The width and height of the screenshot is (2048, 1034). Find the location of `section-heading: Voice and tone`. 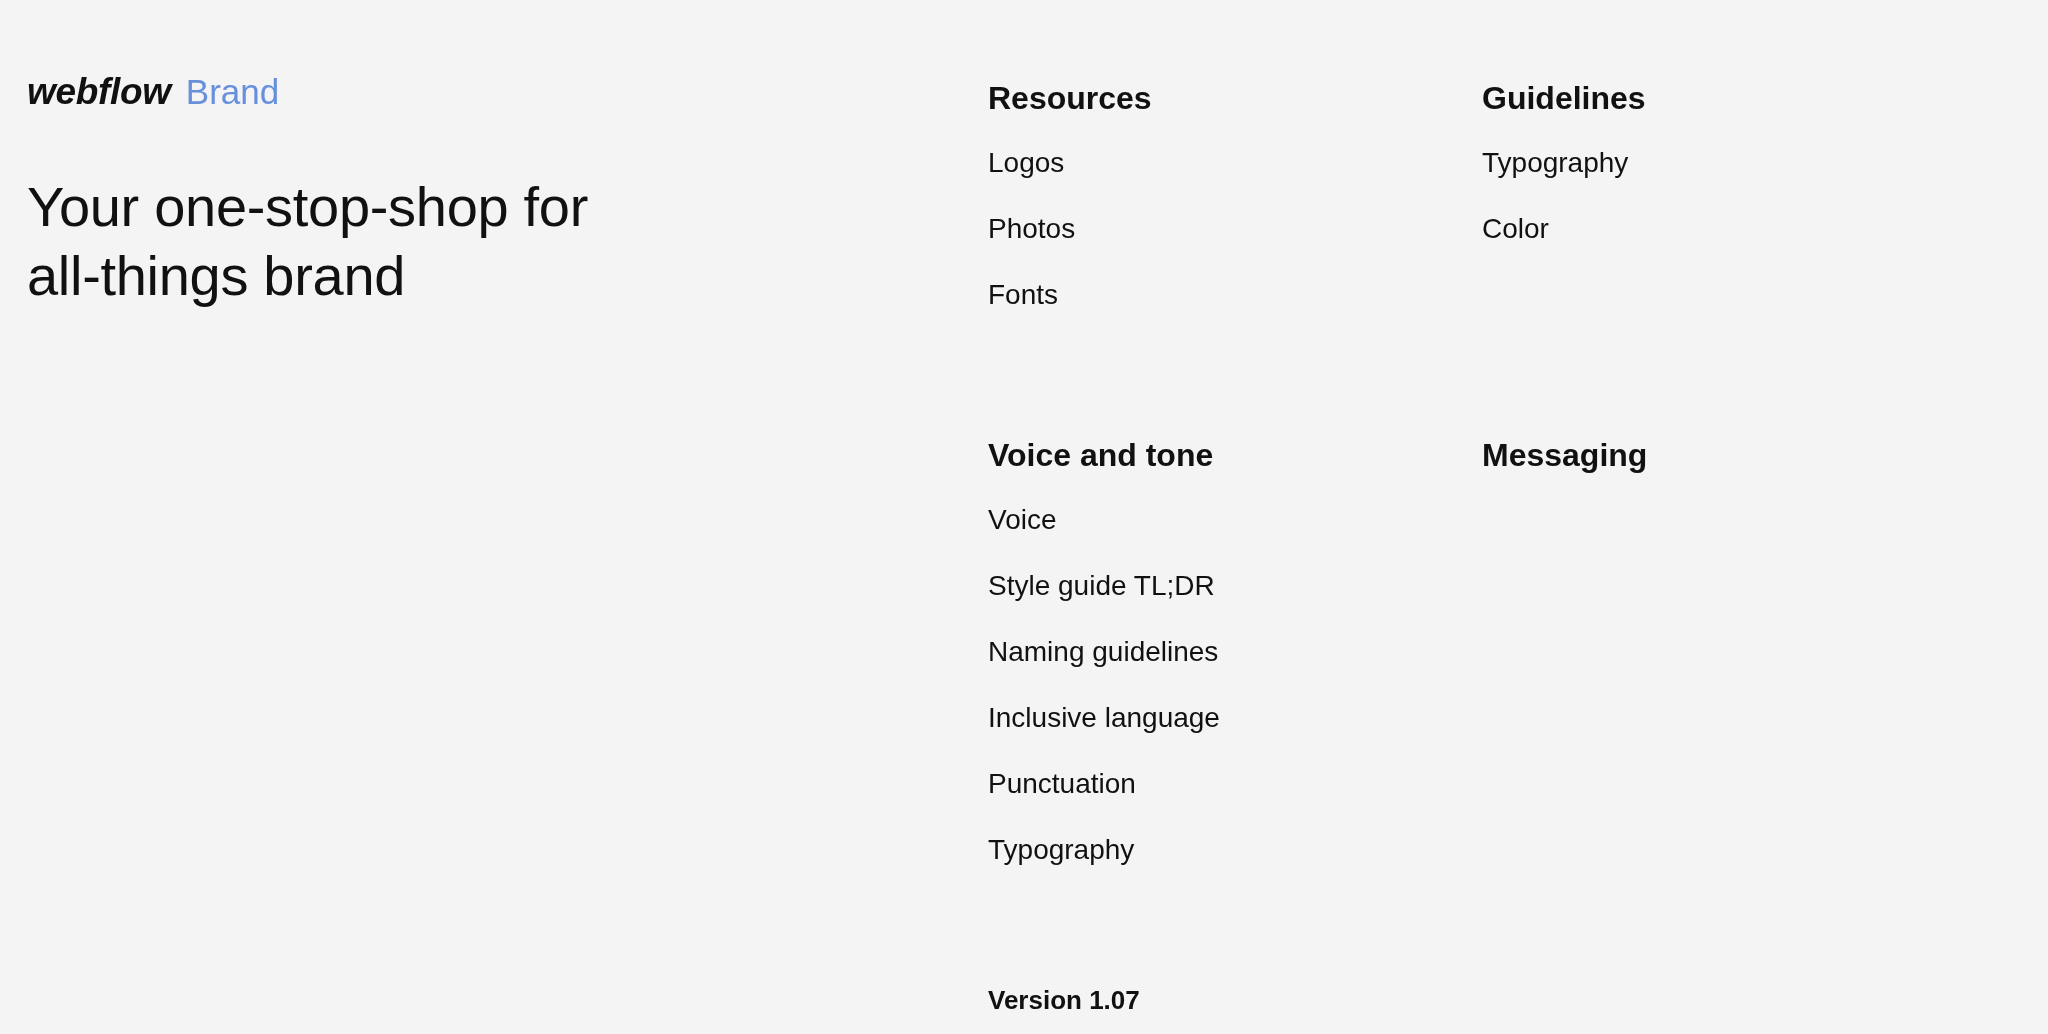

section-heading: Voice and tone is located at coordinates (1101, 455).